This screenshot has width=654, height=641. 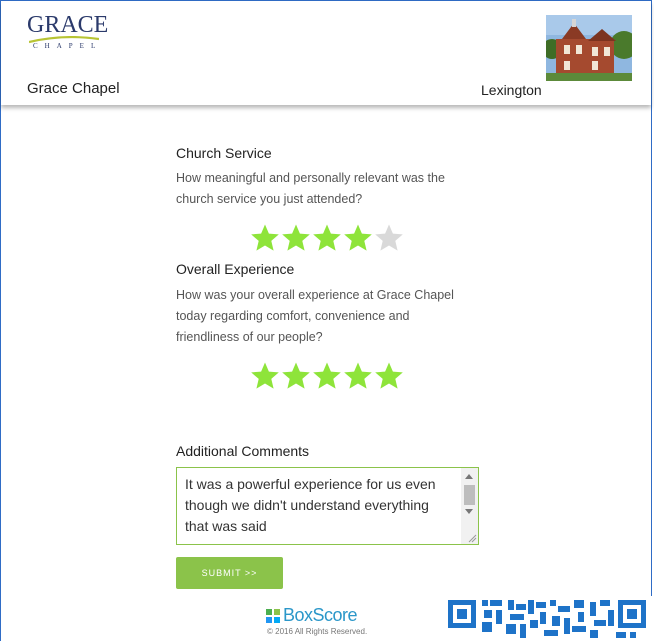 What do you see at coordinates (273, 615) in the screenshot?
I see `boxscore-squares-icon` at bounding box center [273, 615].